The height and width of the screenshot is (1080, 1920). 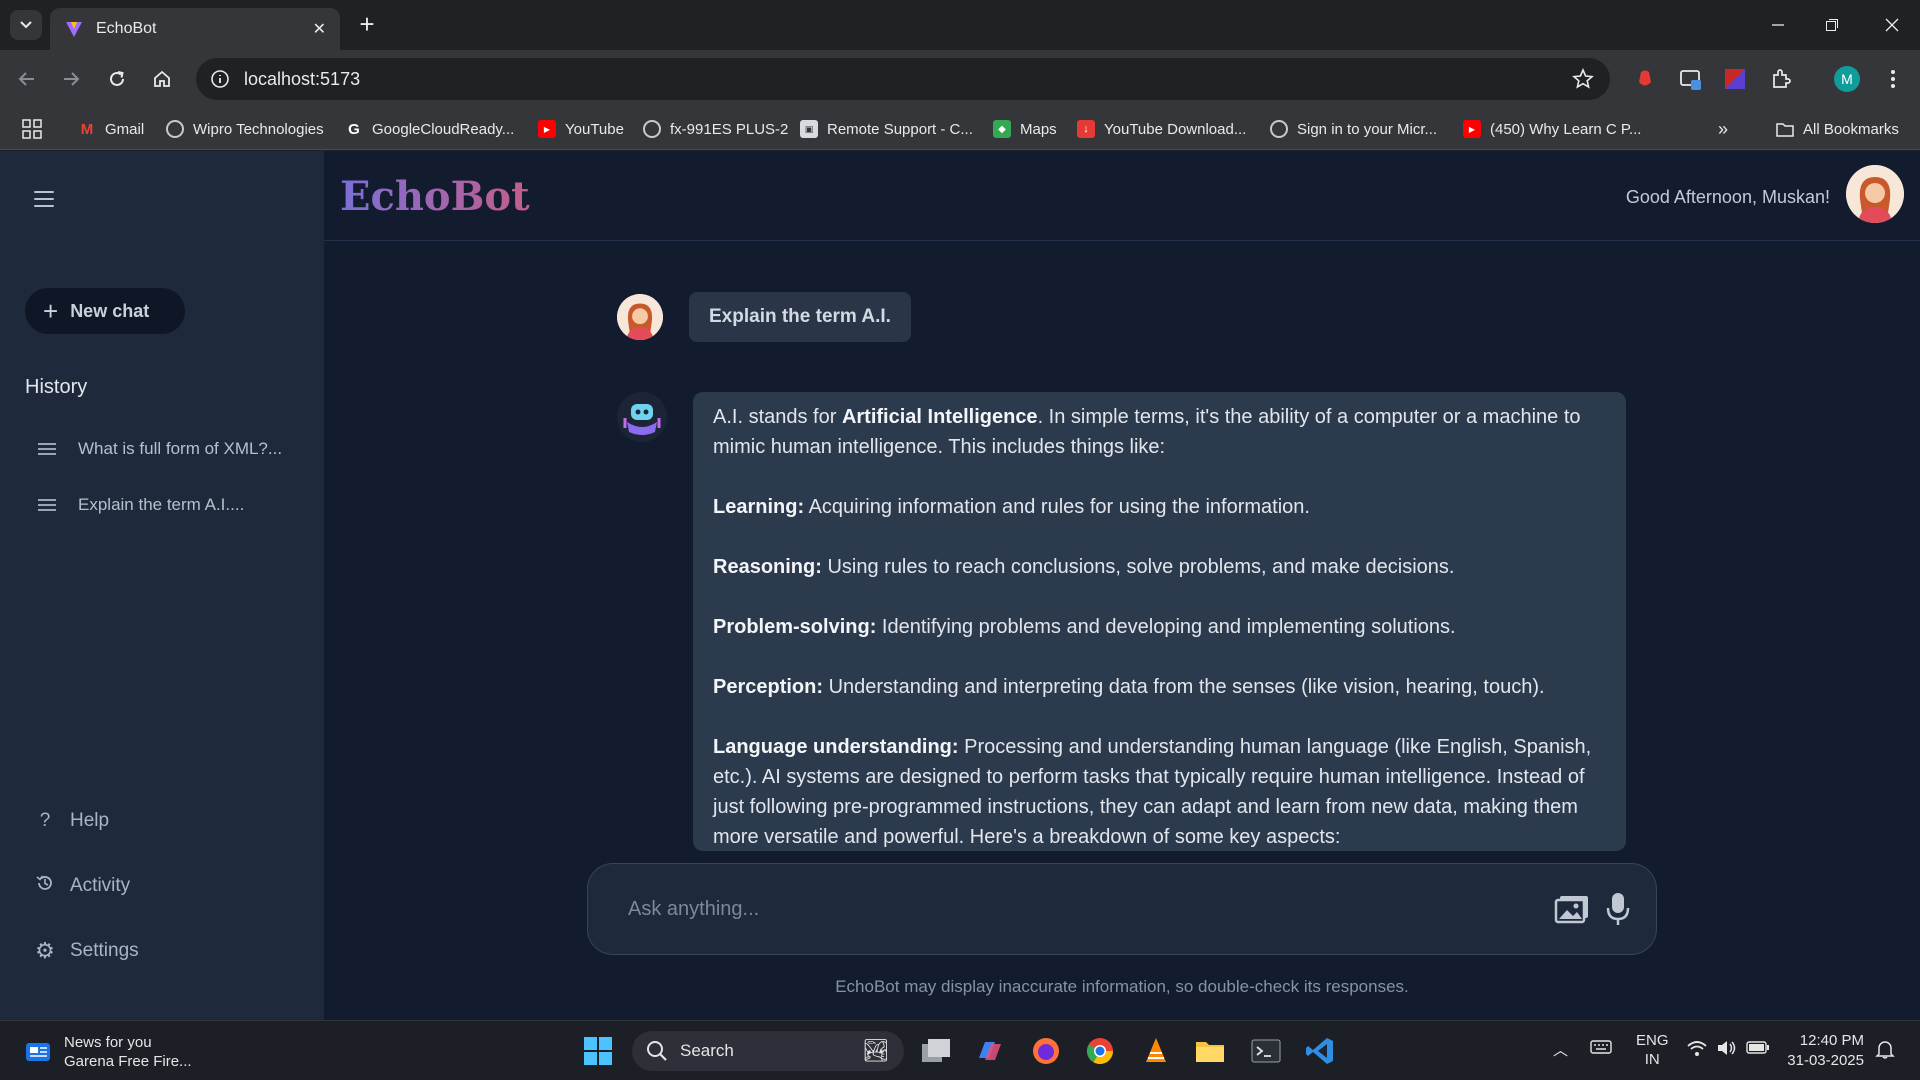 I want to click on bookmark-maps: ◆ Maps, so click(x=1025, y=129).